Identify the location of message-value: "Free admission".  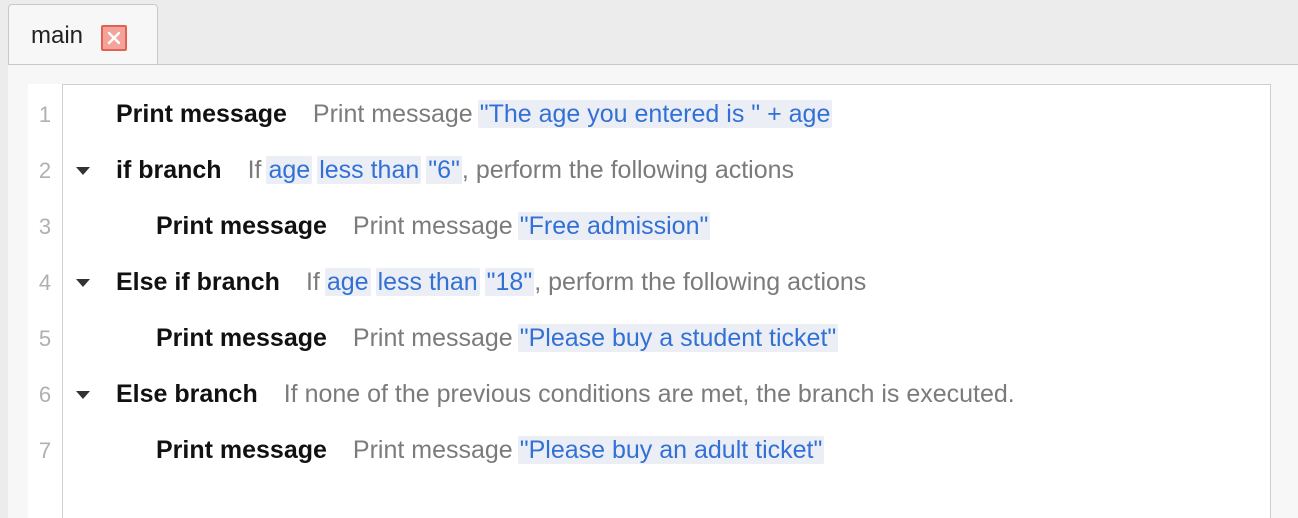
(614, 226).